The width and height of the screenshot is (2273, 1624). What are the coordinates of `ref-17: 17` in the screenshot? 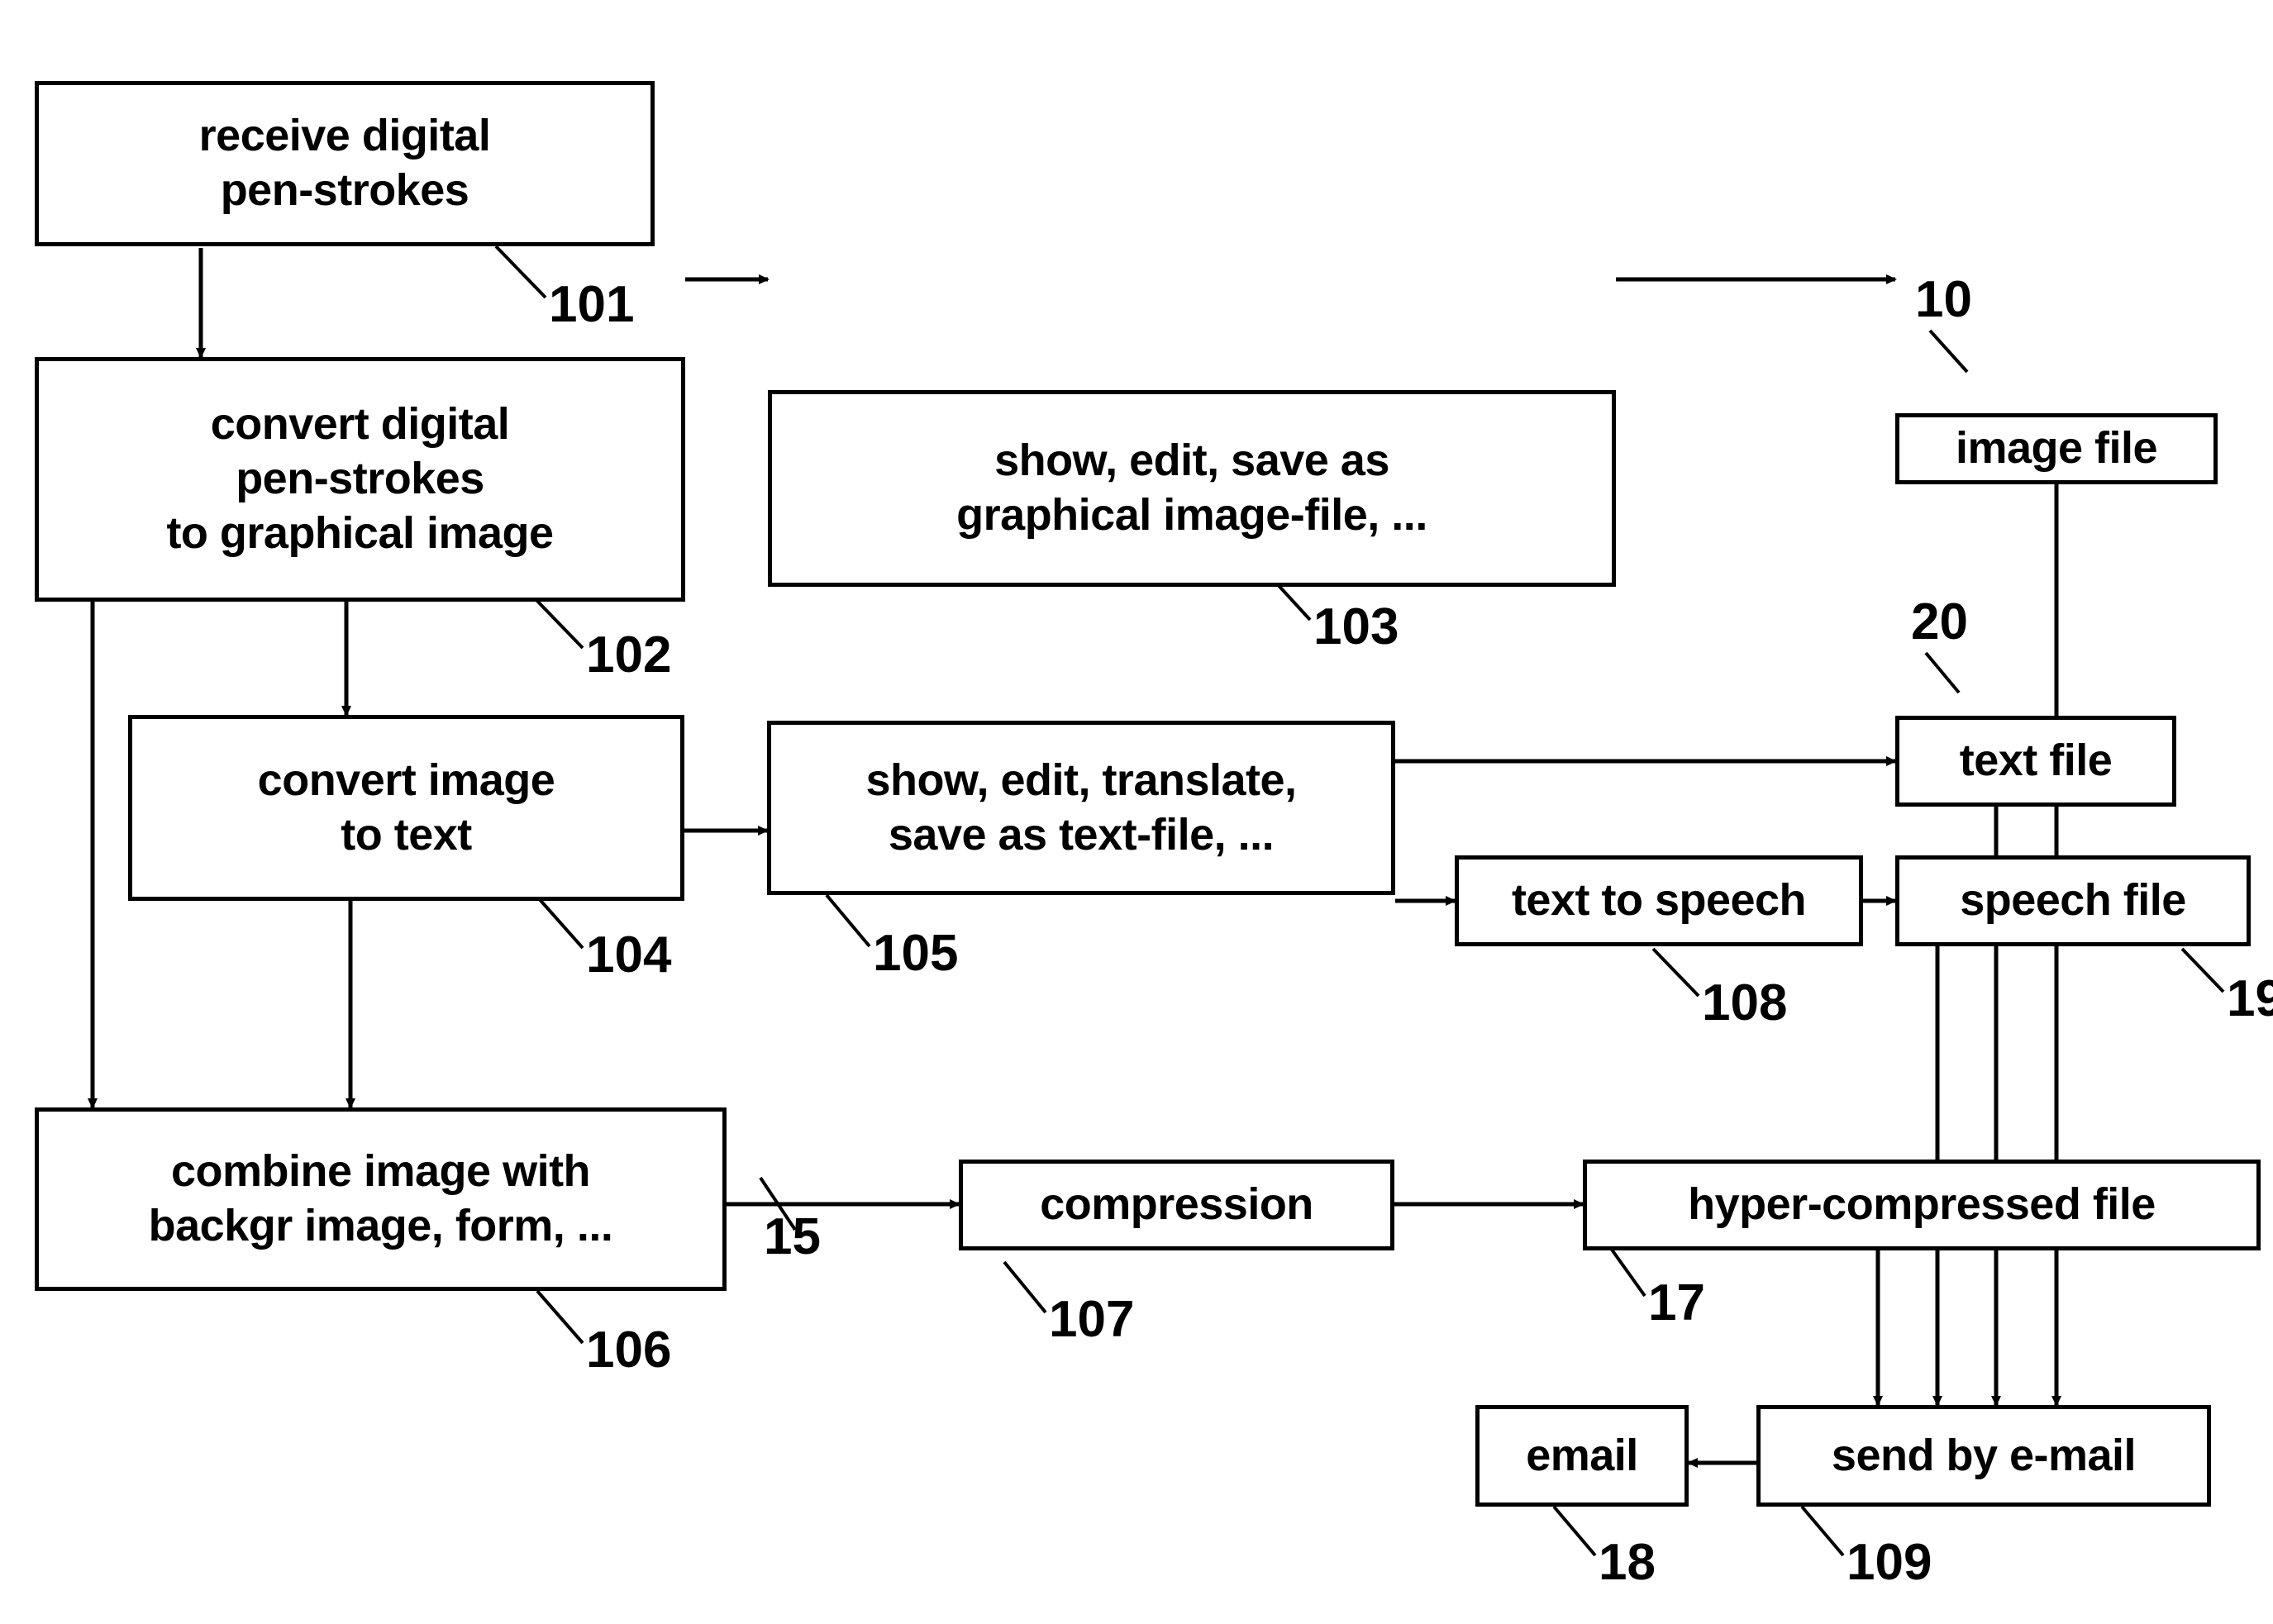 It's located at (1677, 1302).